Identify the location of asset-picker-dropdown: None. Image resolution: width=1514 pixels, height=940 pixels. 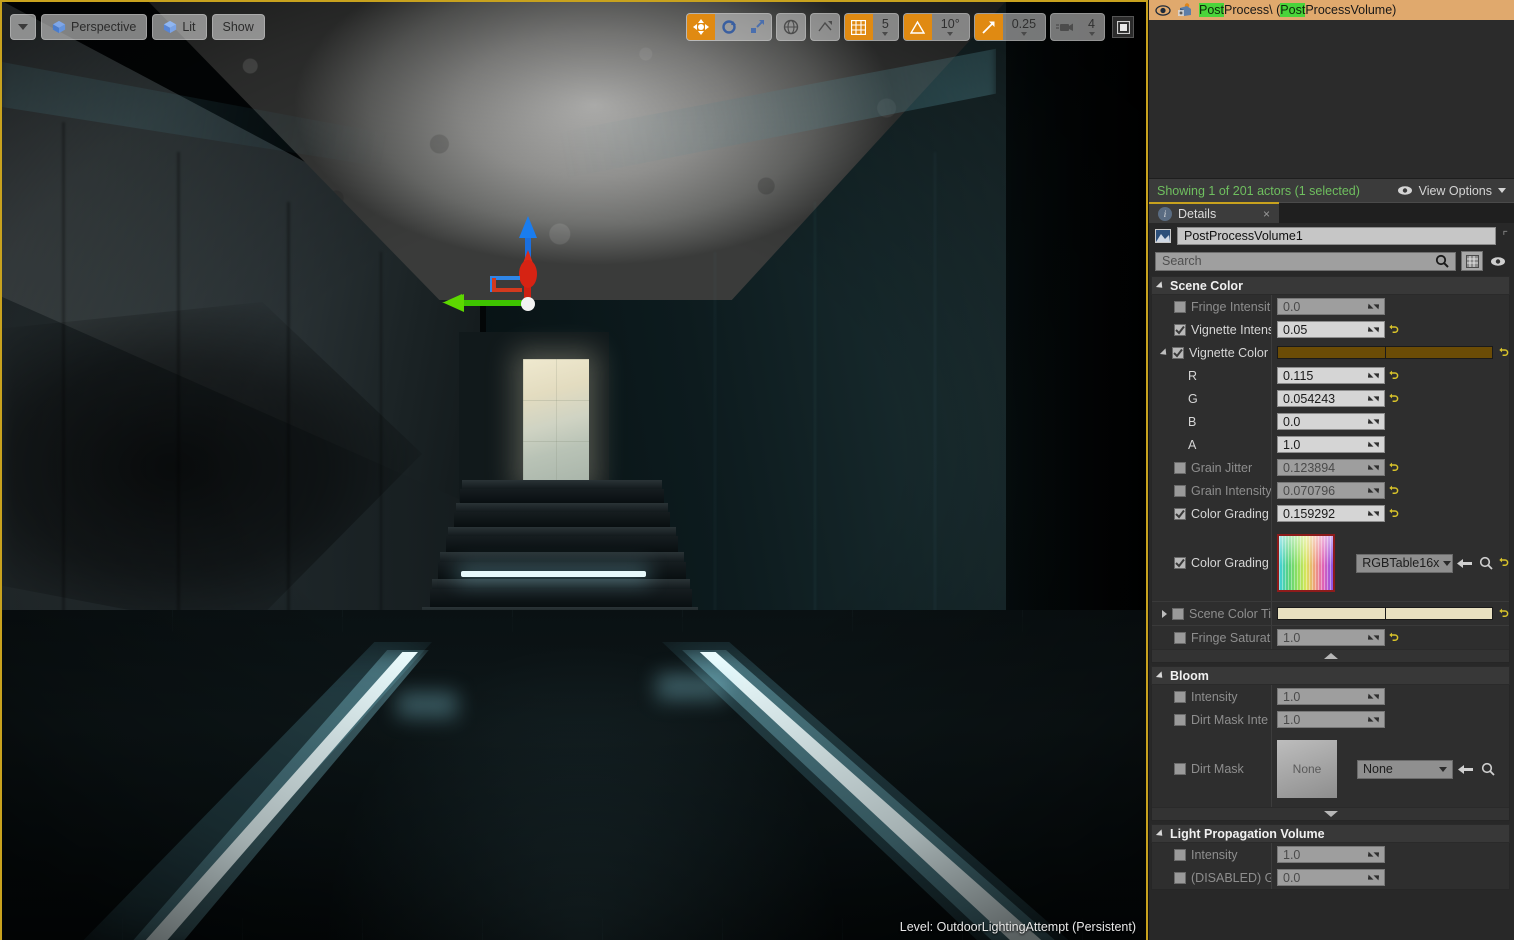
(1405, 769).